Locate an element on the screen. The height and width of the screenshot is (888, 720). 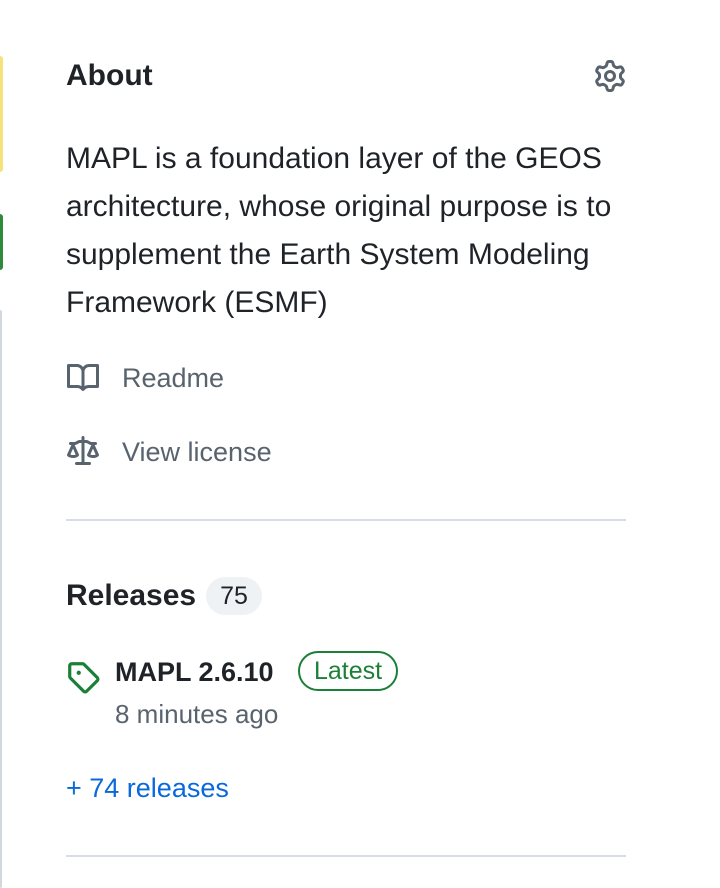
settings-button is located at coordinates (610, 76).